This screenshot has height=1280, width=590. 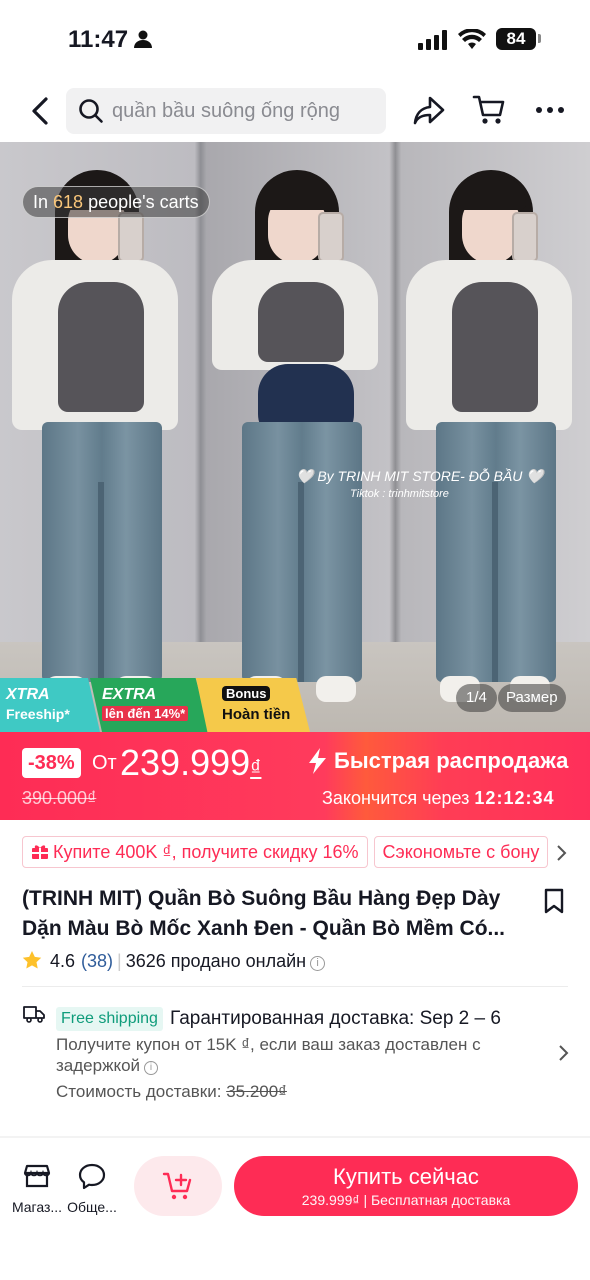 What do you see at coordinates (143, 39) in the screenshot?
I see `person-icon` at bounding box center [143, 39].